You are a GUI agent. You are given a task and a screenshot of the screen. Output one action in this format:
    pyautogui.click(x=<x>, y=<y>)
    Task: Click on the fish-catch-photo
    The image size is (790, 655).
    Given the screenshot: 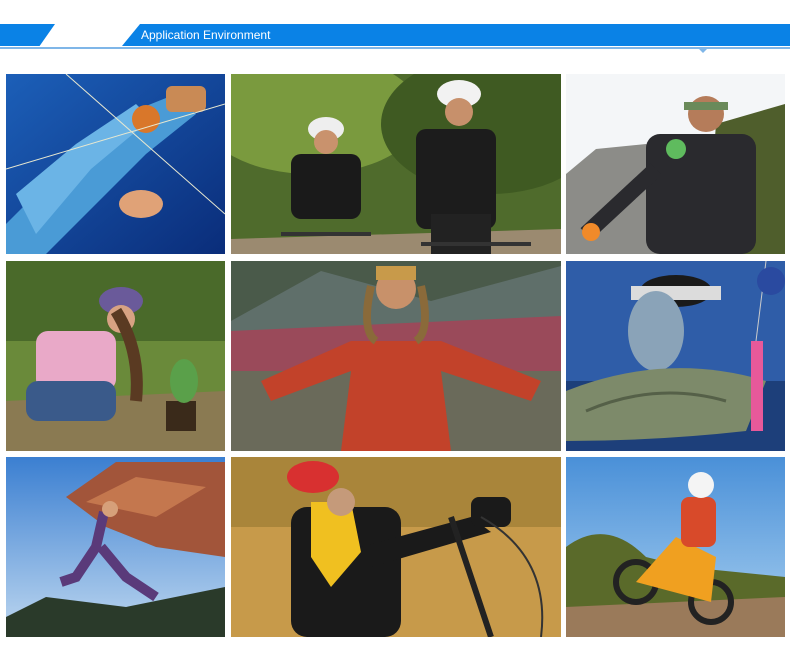 What is the action you would take?
    pyautogui.click(x=675, y=356)
    